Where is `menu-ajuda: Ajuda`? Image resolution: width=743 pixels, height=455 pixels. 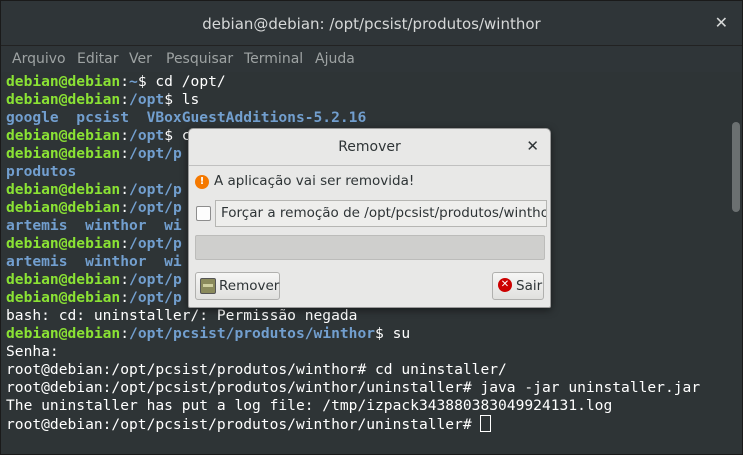 menu-ajuda: Ajuda is located at coordinates (335, 59).